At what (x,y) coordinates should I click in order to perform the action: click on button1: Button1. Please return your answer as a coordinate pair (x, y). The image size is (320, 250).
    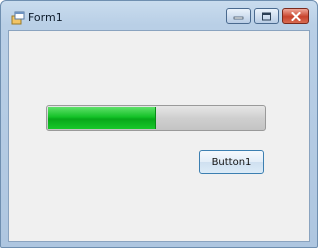
    Looking at the image, I should click on (231, 162).